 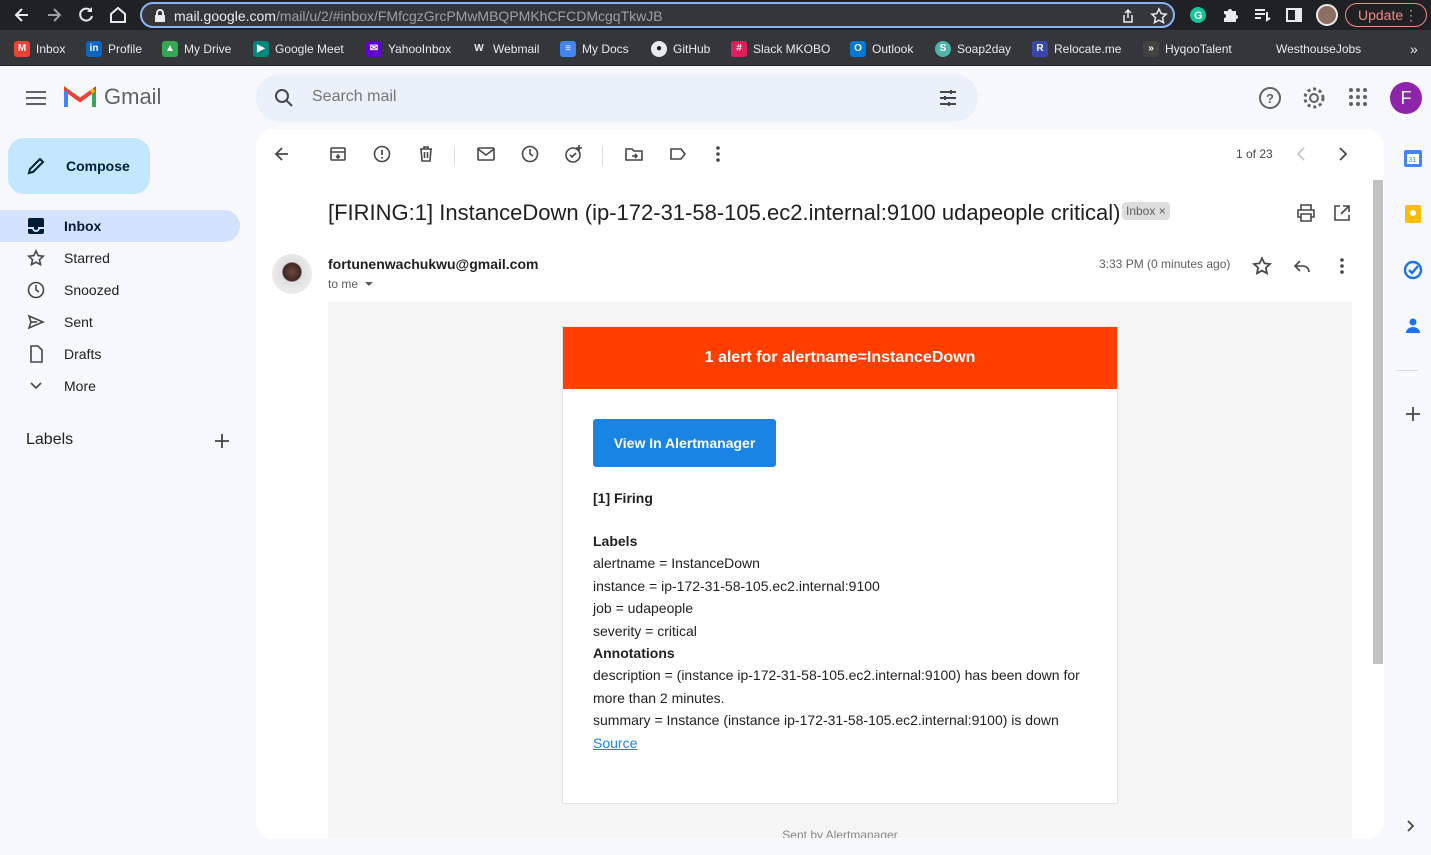 What do you see at coordinates (1386, 15) in the screenshot?
I see `update-button: Update ⋮` at bounding box center [1386, 15].